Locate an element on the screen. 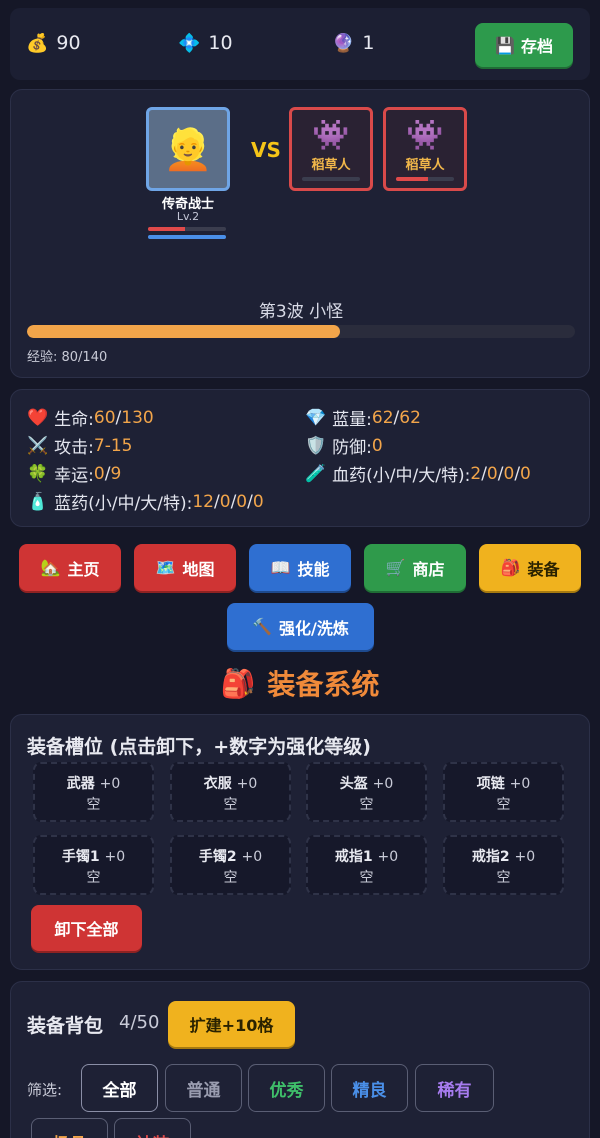 This screenshot has width=600, height=1138. hero-hp-fill is located at coordinates (167, 229).